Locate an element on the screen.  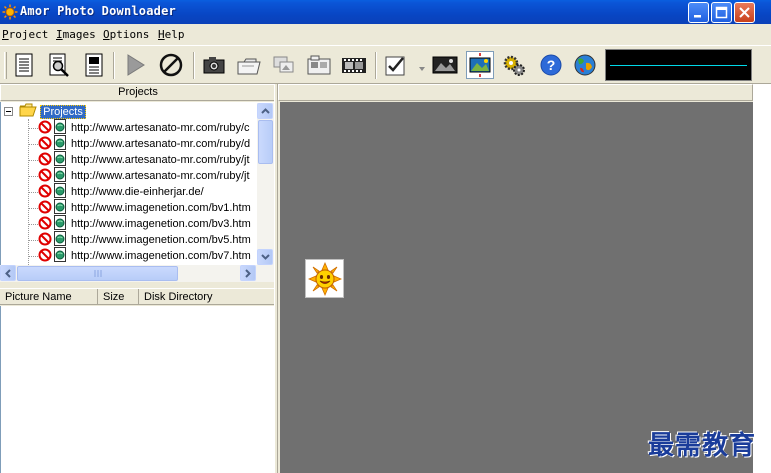
camera-icon is located at coordinates (214, 65).